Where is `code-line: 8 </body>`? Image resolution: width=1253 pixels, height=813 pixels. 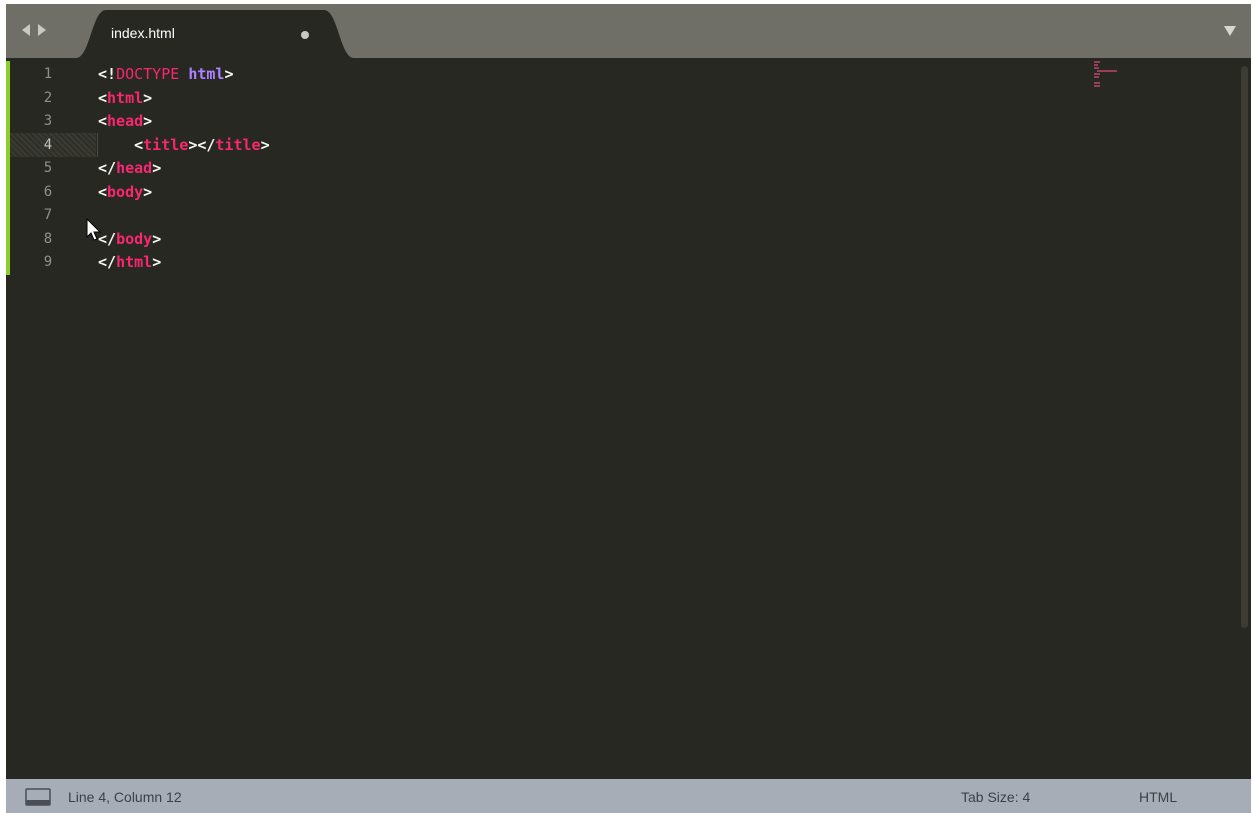 code-line: 8 </body> is located at coordinates (606, 240).